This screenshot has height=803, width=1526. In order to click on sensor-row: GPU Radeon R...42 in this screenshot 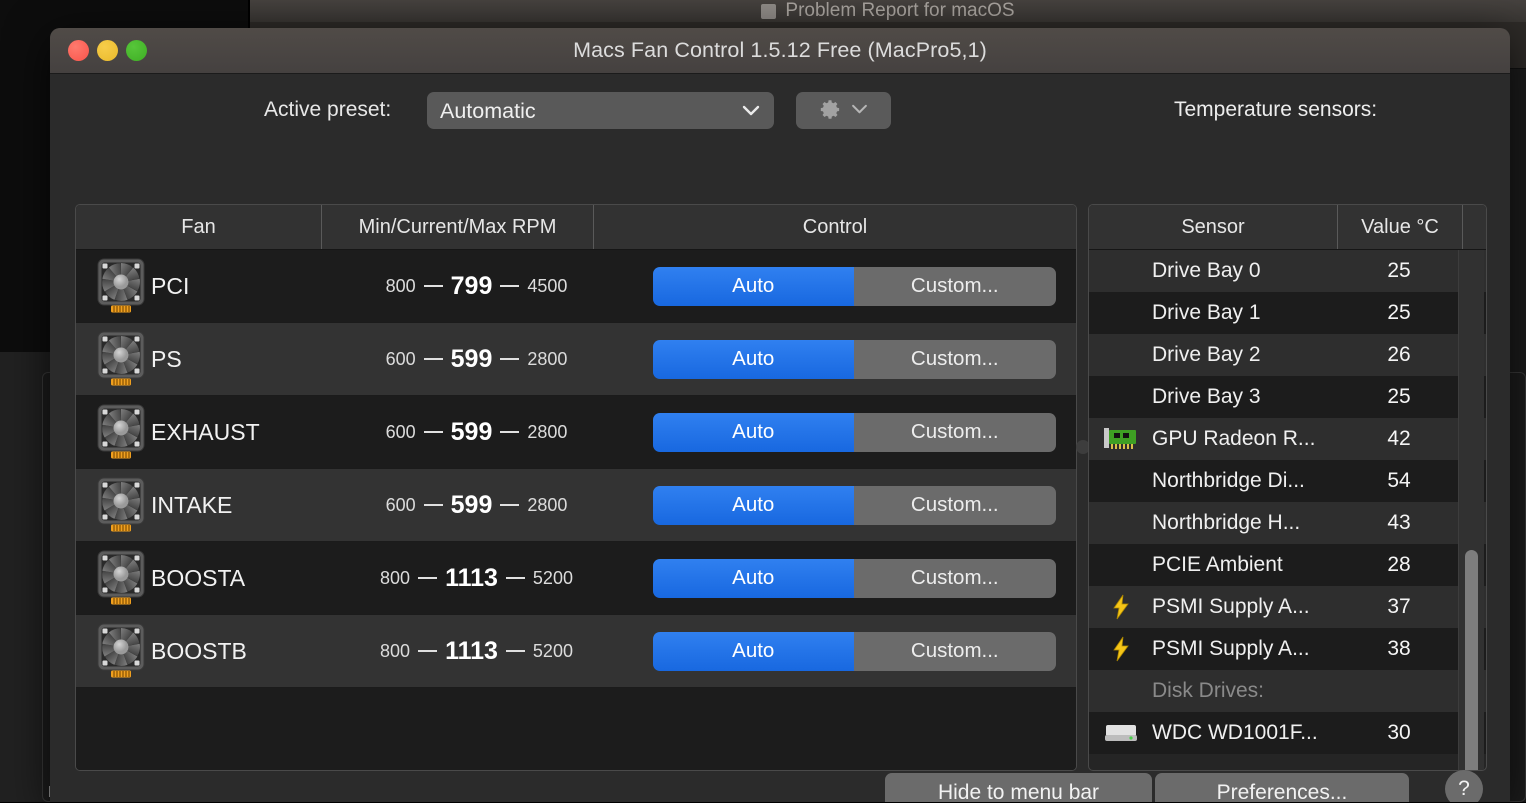, I will do `click(1287, 439)`.